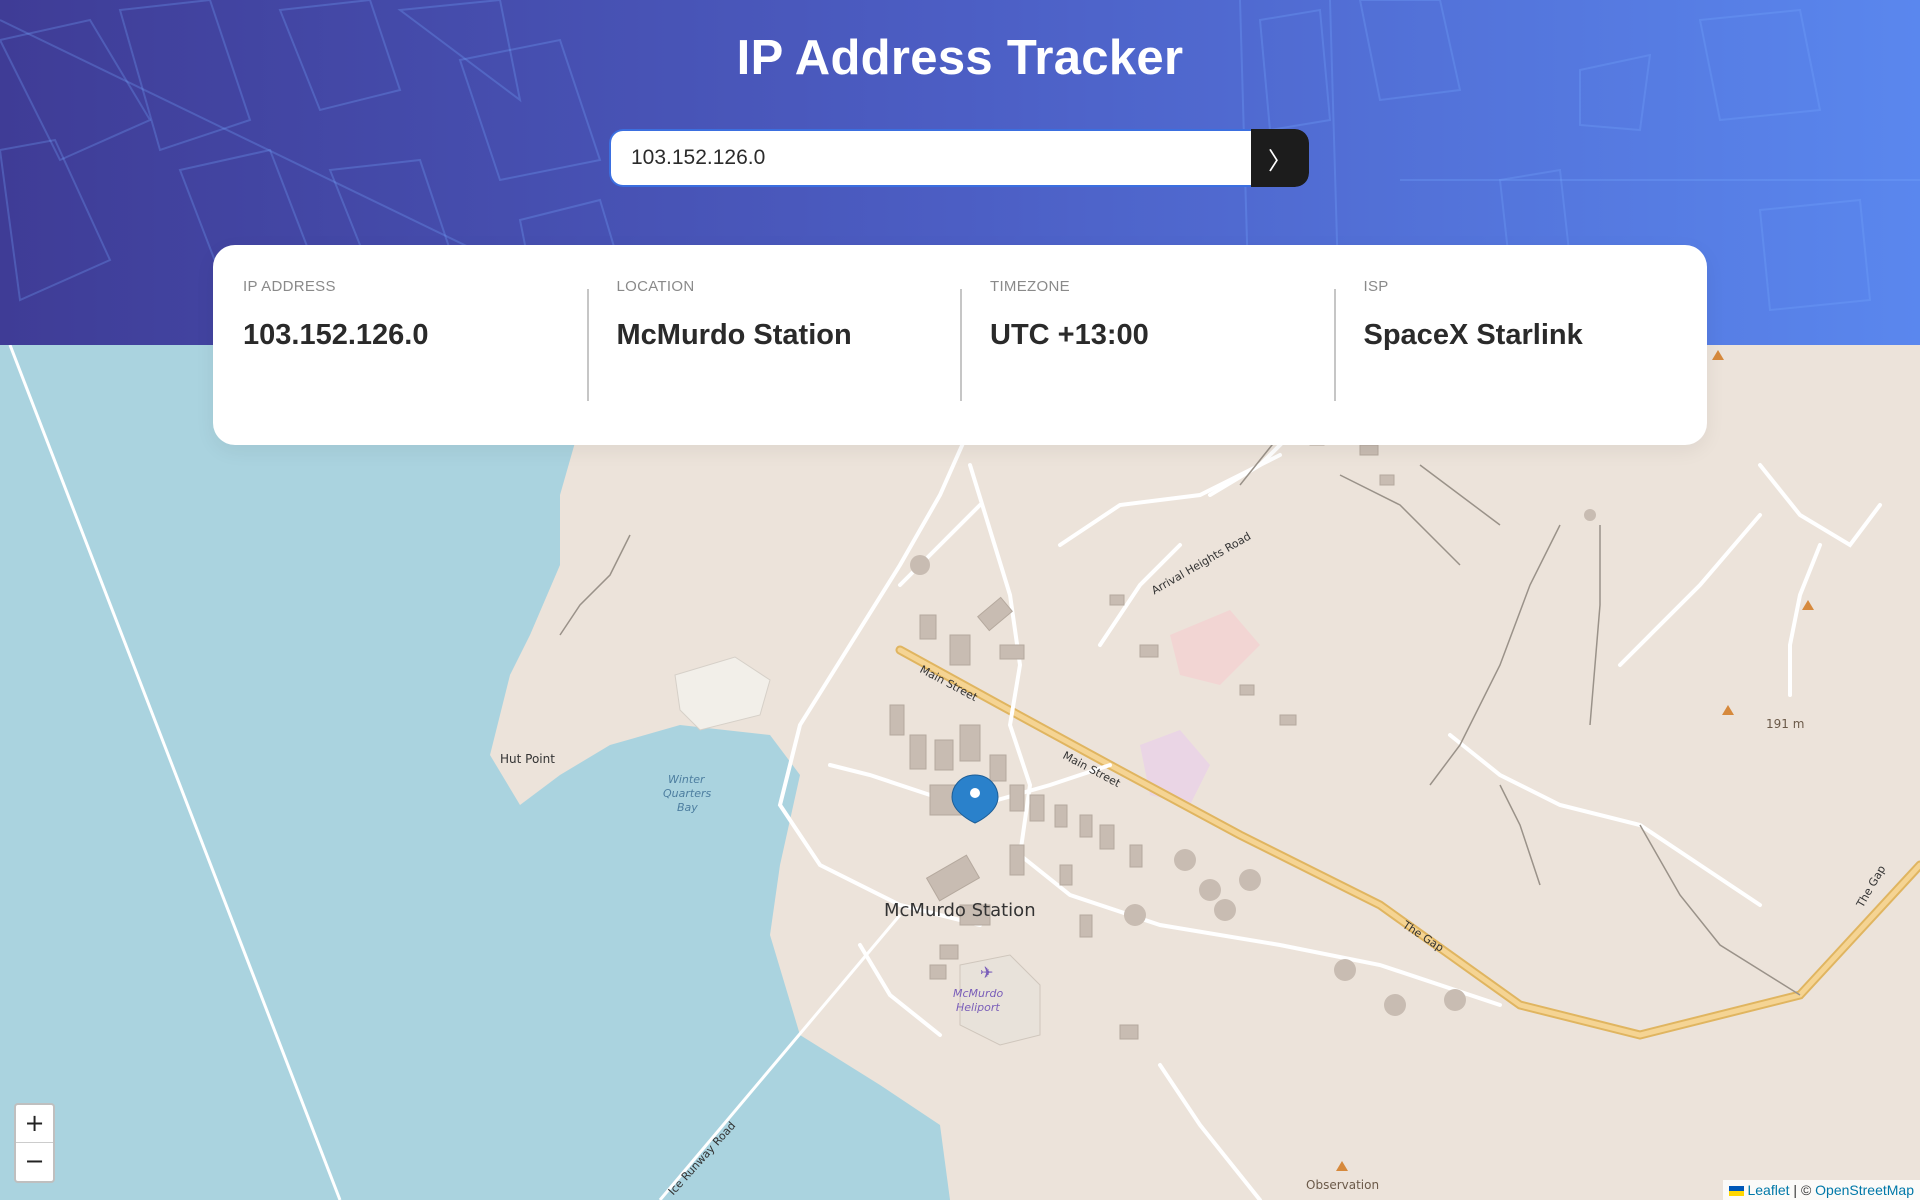 The image size is (1920, 1200). I want to click on location-section: LOCATION McMurdo Station, so click(773, 345).